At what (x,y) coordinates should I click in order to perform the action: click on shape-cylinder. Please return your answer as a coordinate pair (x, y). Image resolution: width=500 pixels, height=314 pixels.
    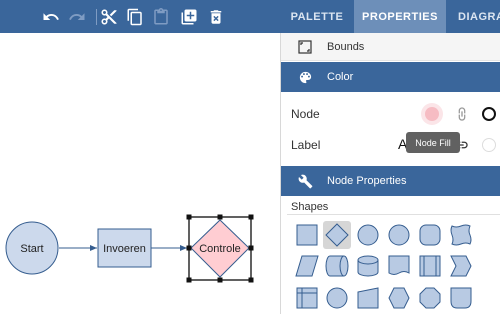
    Looking at the image, I should click on (368, 266).